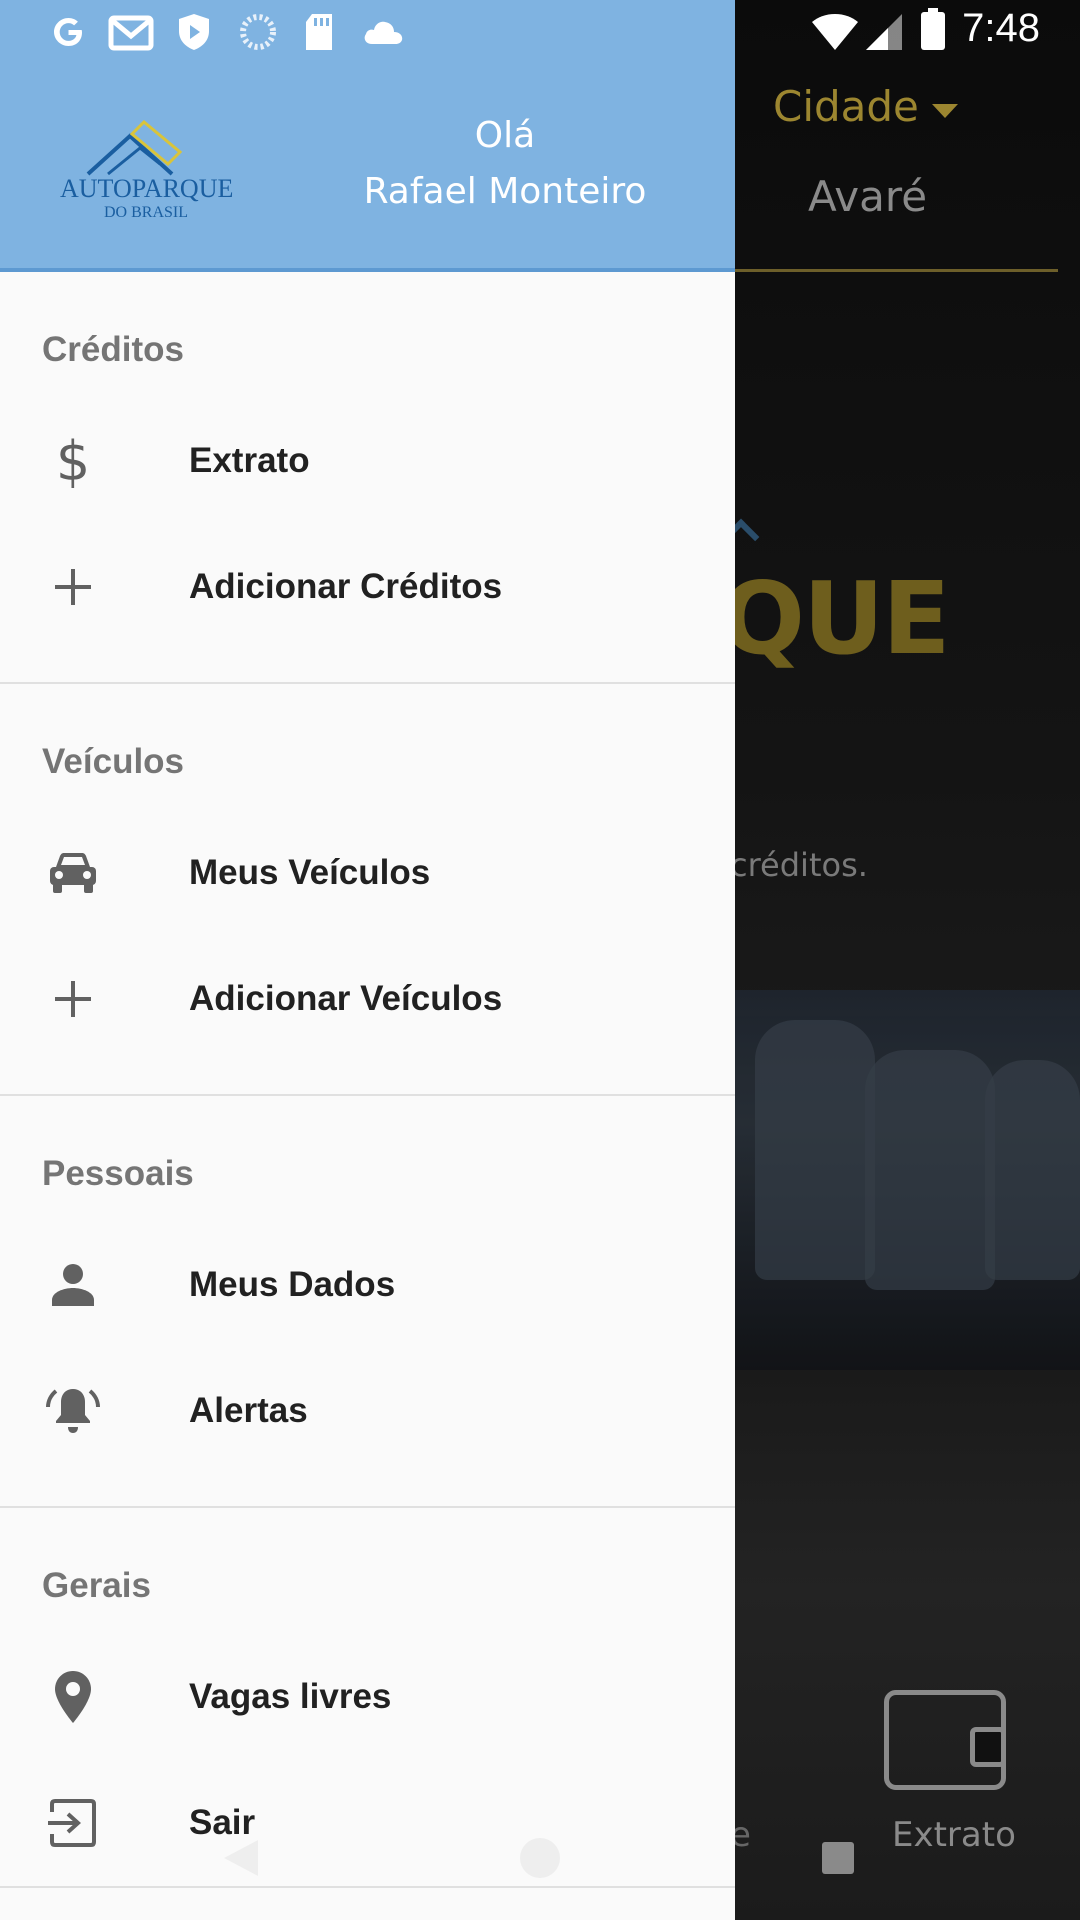 The image size is (1080, 1920). Describe the element at coordinates (258, 32) in the screenshot. I see `sync-icon` at that location.